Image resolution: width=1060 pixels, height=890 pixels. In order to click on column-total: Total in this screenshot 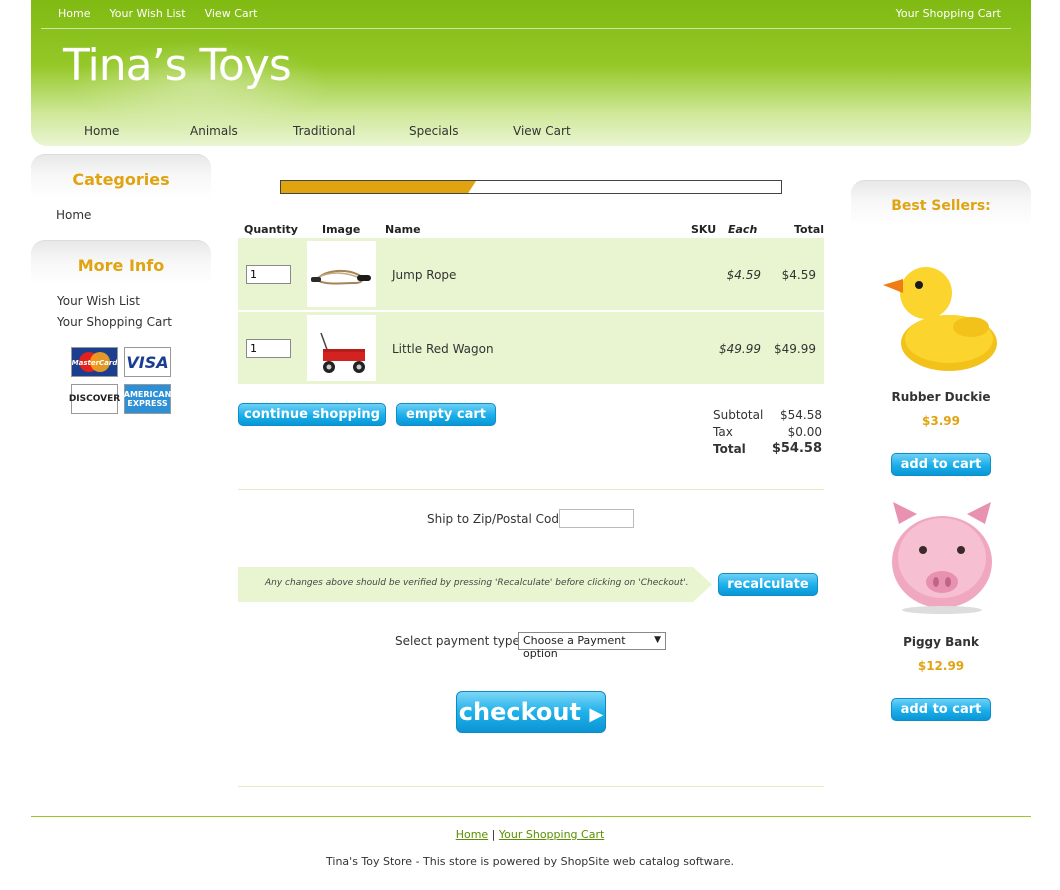, I will do `click(809, 229)`.